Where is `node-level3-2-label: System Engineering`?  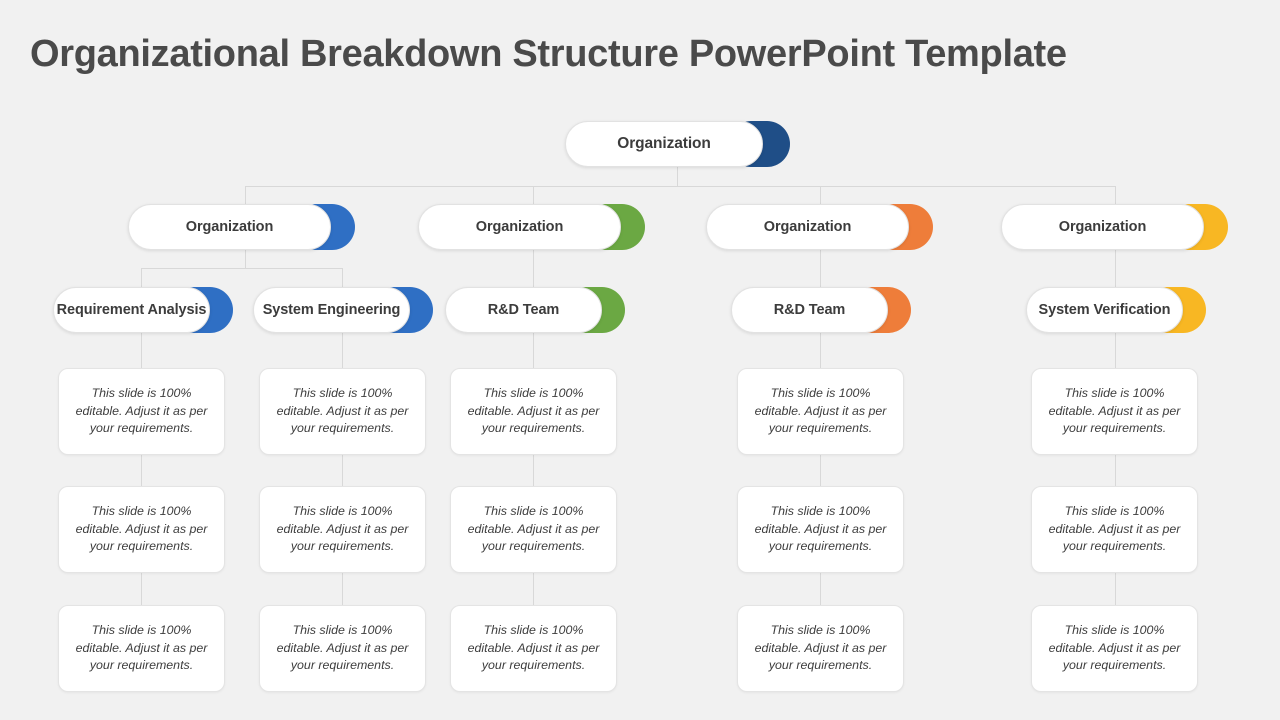
node-level3-2-label: System Engineering is located at coordinates (331, 310).